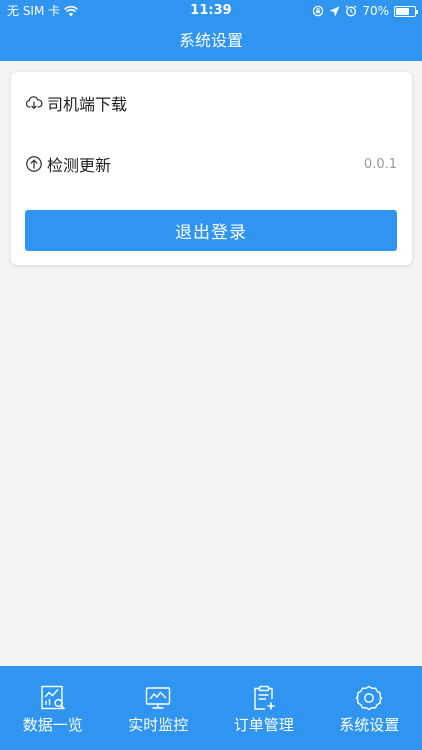 The image size is (422, 750). I want to click on status-right: 70%, so click(365, 11).